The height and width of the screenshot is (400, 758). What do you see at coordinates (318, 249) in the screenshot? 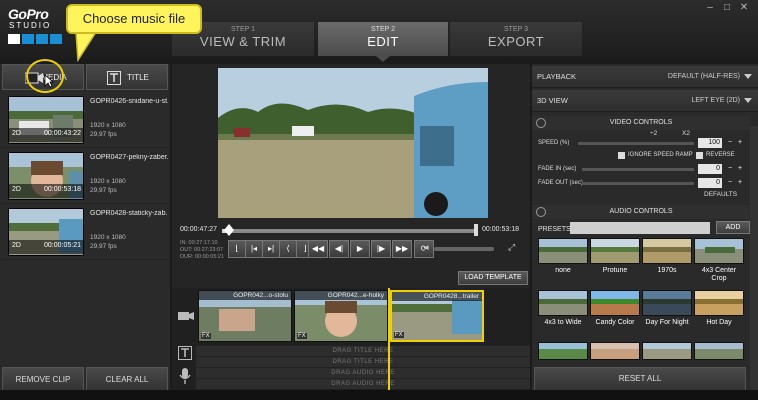
I see `rewind-icon: ◀◀` at bounding box center [318, 249].